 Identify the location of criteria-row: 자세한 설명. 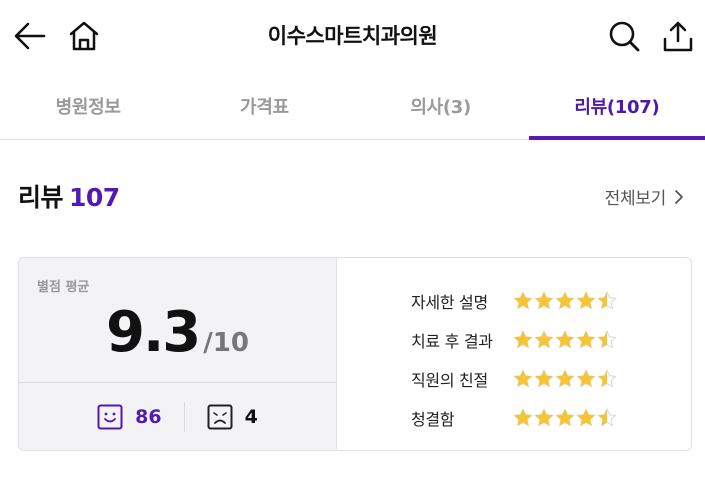
(514, 300).